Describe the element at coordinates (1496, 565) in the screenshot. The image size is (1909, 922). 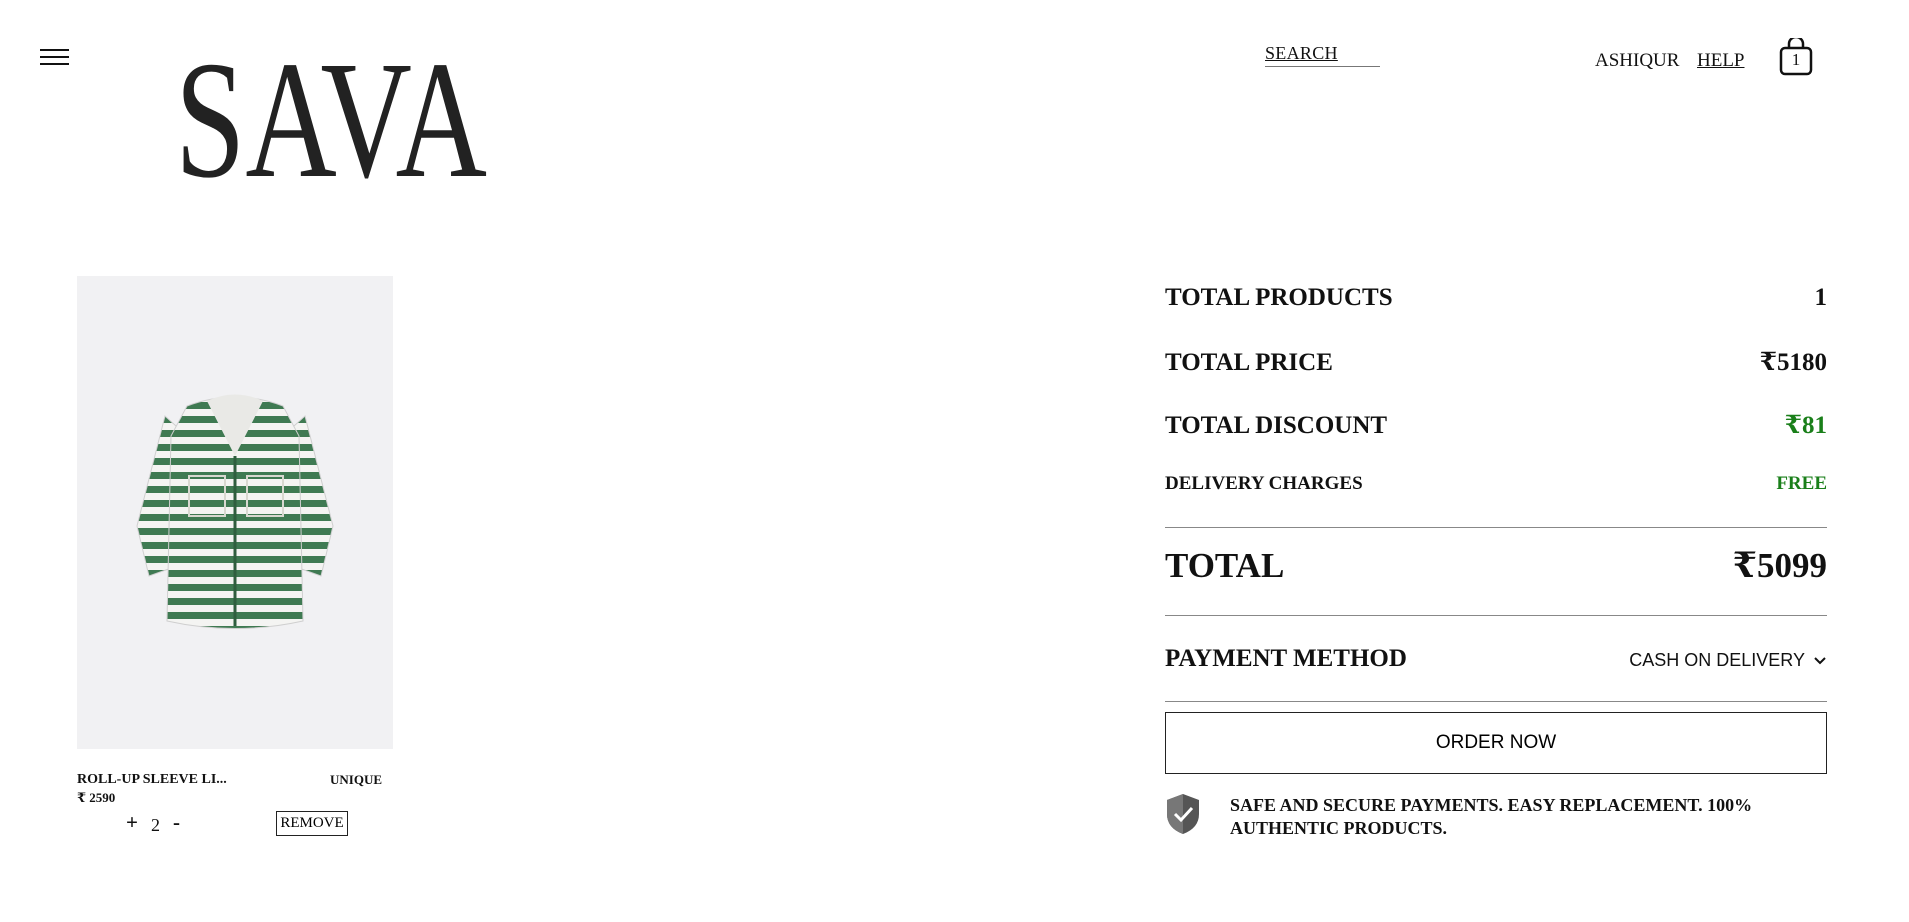
I see `grand-total-row: TOTAL ₹5099` at that location.